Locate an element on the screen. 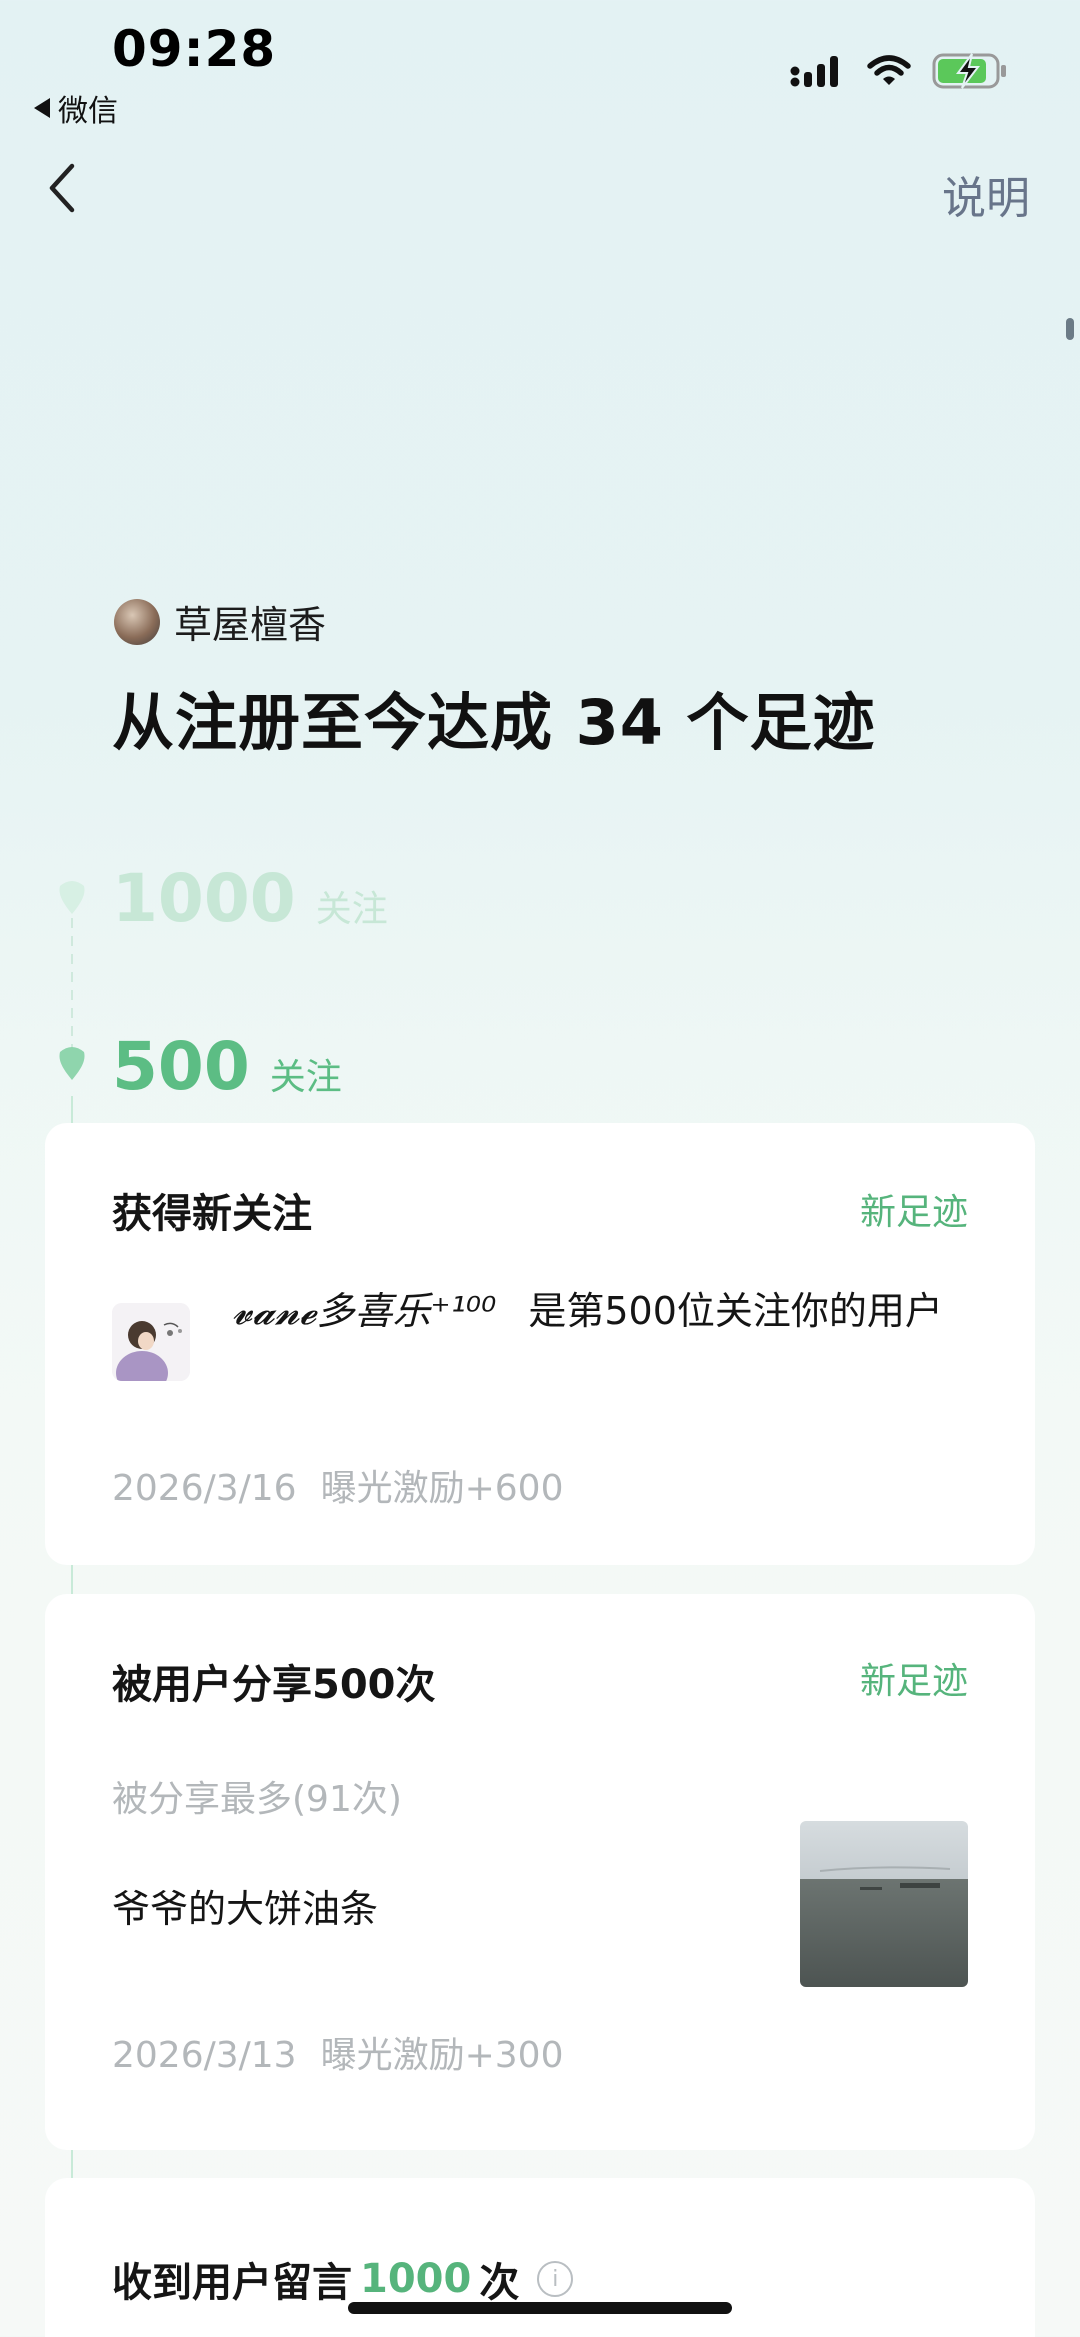 The height and width of the screenshot is (2337, 1080). title-prefix: 收到用户留言 is located at coordinates (232, 2283).